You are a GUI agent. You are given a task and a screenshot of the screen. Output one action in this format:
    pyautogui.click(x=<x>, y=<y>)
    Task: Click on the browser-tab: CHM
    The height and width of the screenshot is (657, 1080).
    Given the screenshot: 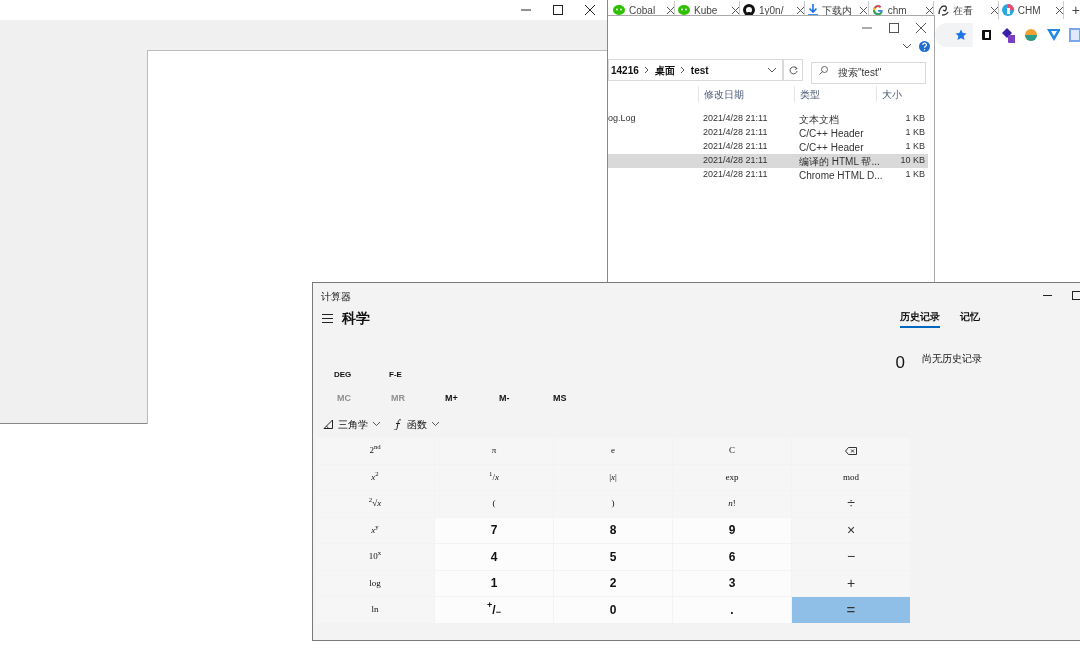 What is the action you would take?
    pyautogui.click(x=1031, y=10)
    